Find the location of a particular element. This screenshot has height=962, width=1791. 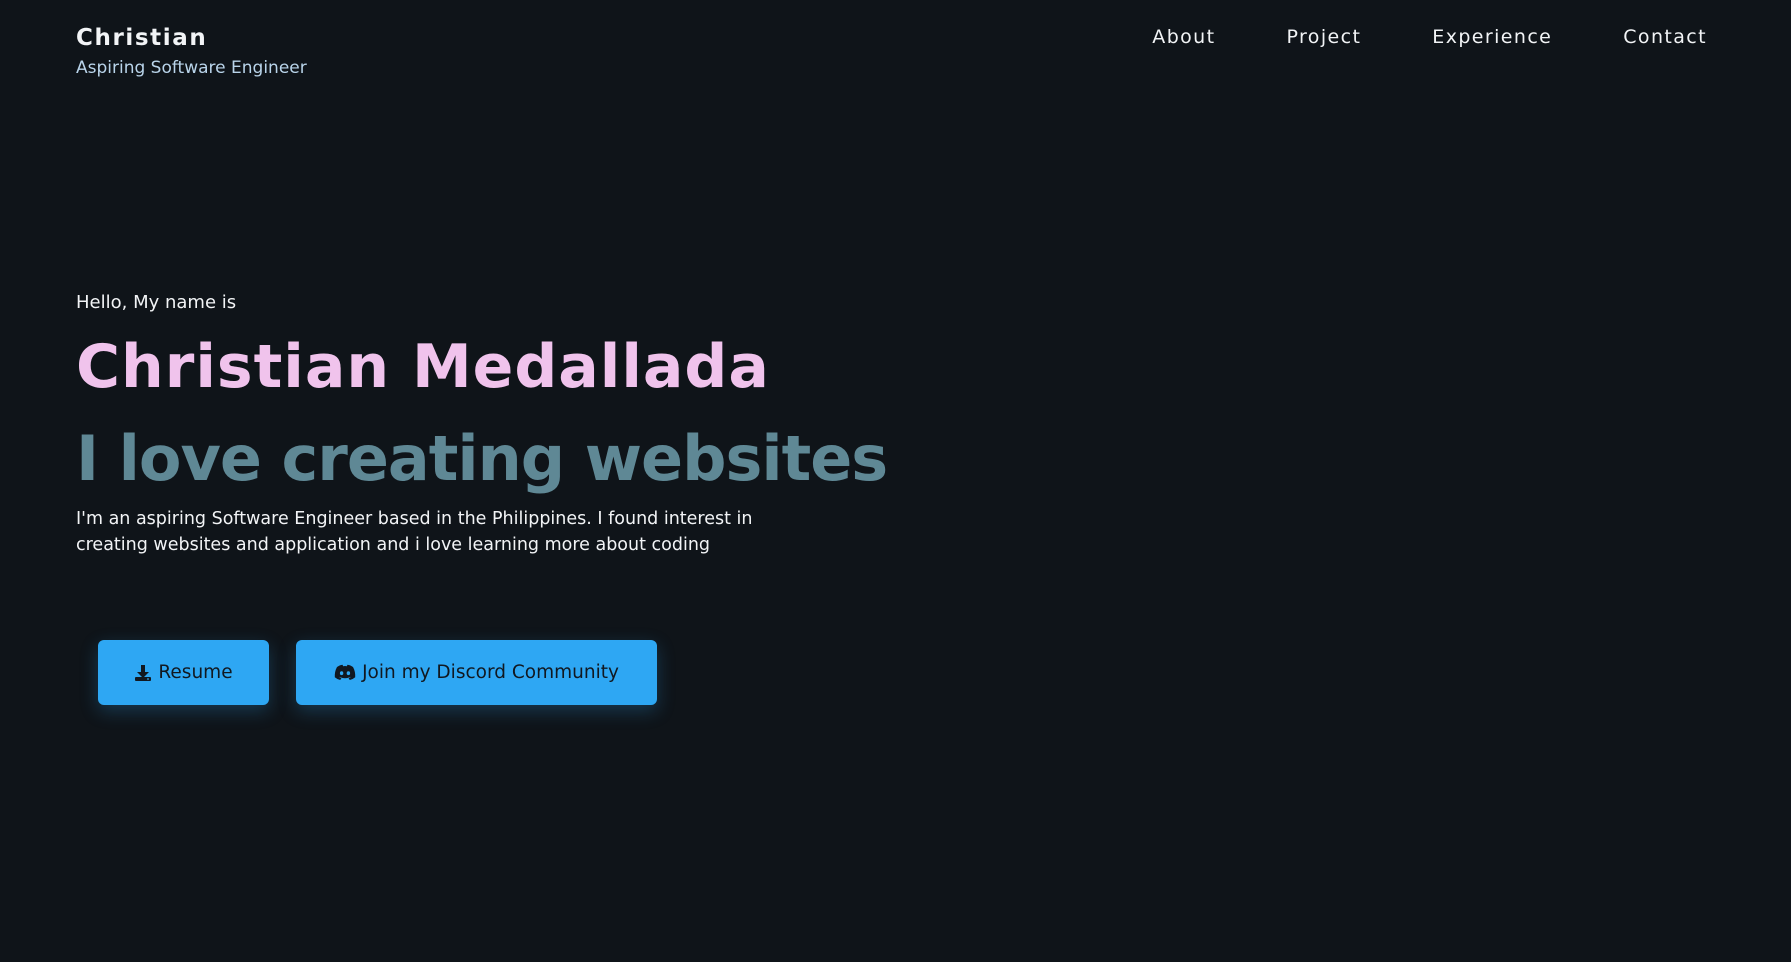

discord-community-button: Join my Discord Community is located at coordinates (476, 672).